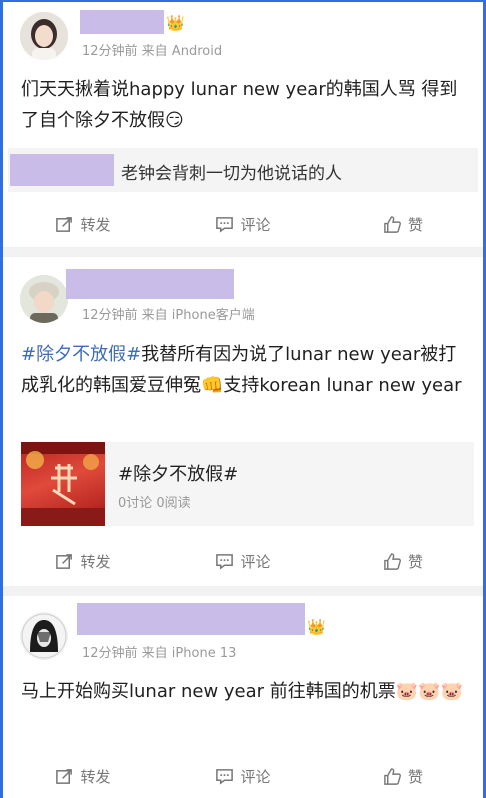  What do you see at coordinates (63, 484) in the screenshot?
I see `topic-thumbnail` at bounding box center [63, 484].